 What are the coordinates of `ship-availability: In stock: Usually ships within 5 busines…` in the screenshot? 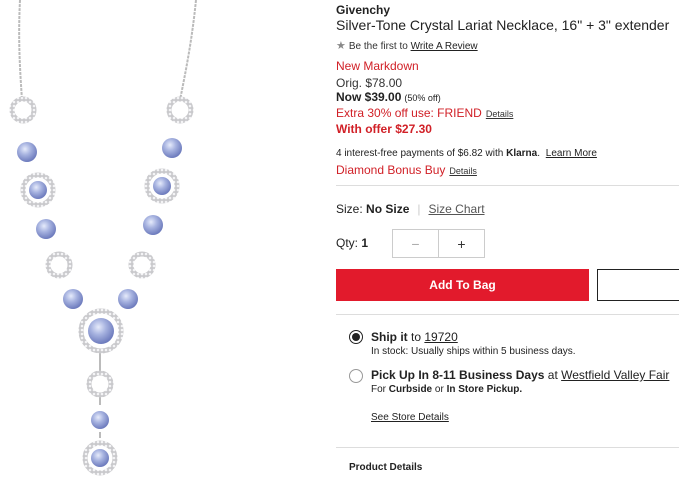 It's located at (473, 351).